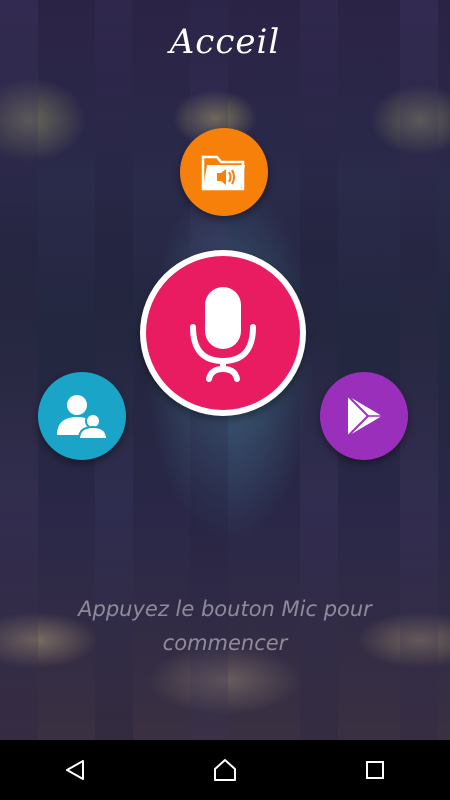 The height and width of the screenshot is (800, 450). I want to click on back-button, so click(75, 770).